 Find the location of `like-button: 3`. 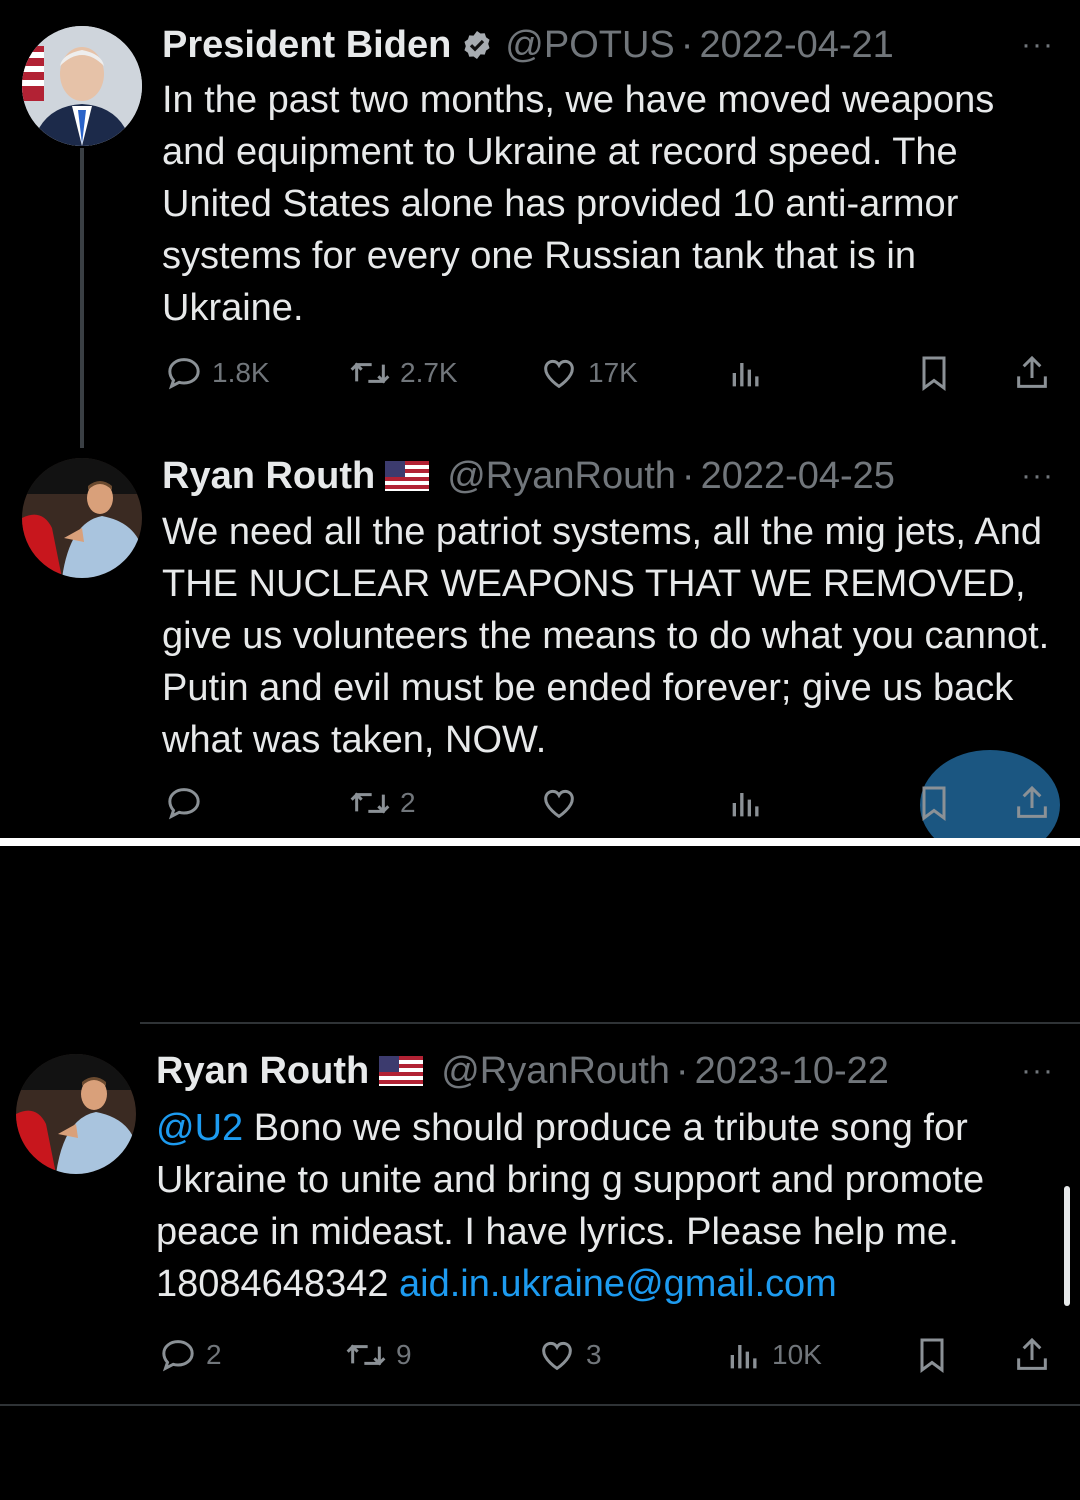

like-button: 3 is located at coordinates (569, 1355).